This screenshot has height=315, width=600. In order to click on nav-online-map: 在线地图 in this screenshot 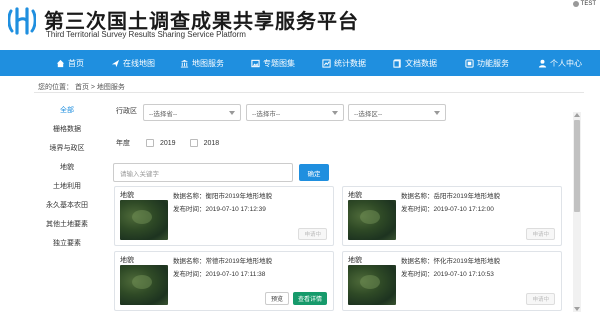, I will do `click(133, 63)`.